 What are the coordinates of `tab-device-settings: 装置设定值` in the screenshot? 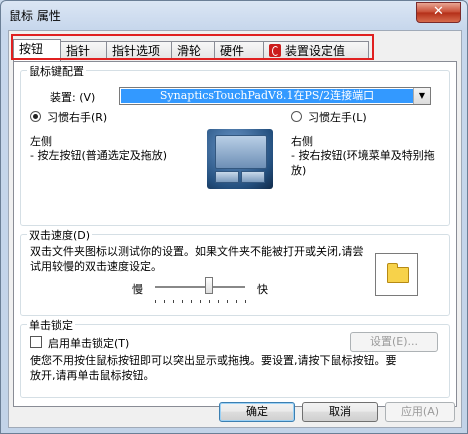 It's located at (316, 50).